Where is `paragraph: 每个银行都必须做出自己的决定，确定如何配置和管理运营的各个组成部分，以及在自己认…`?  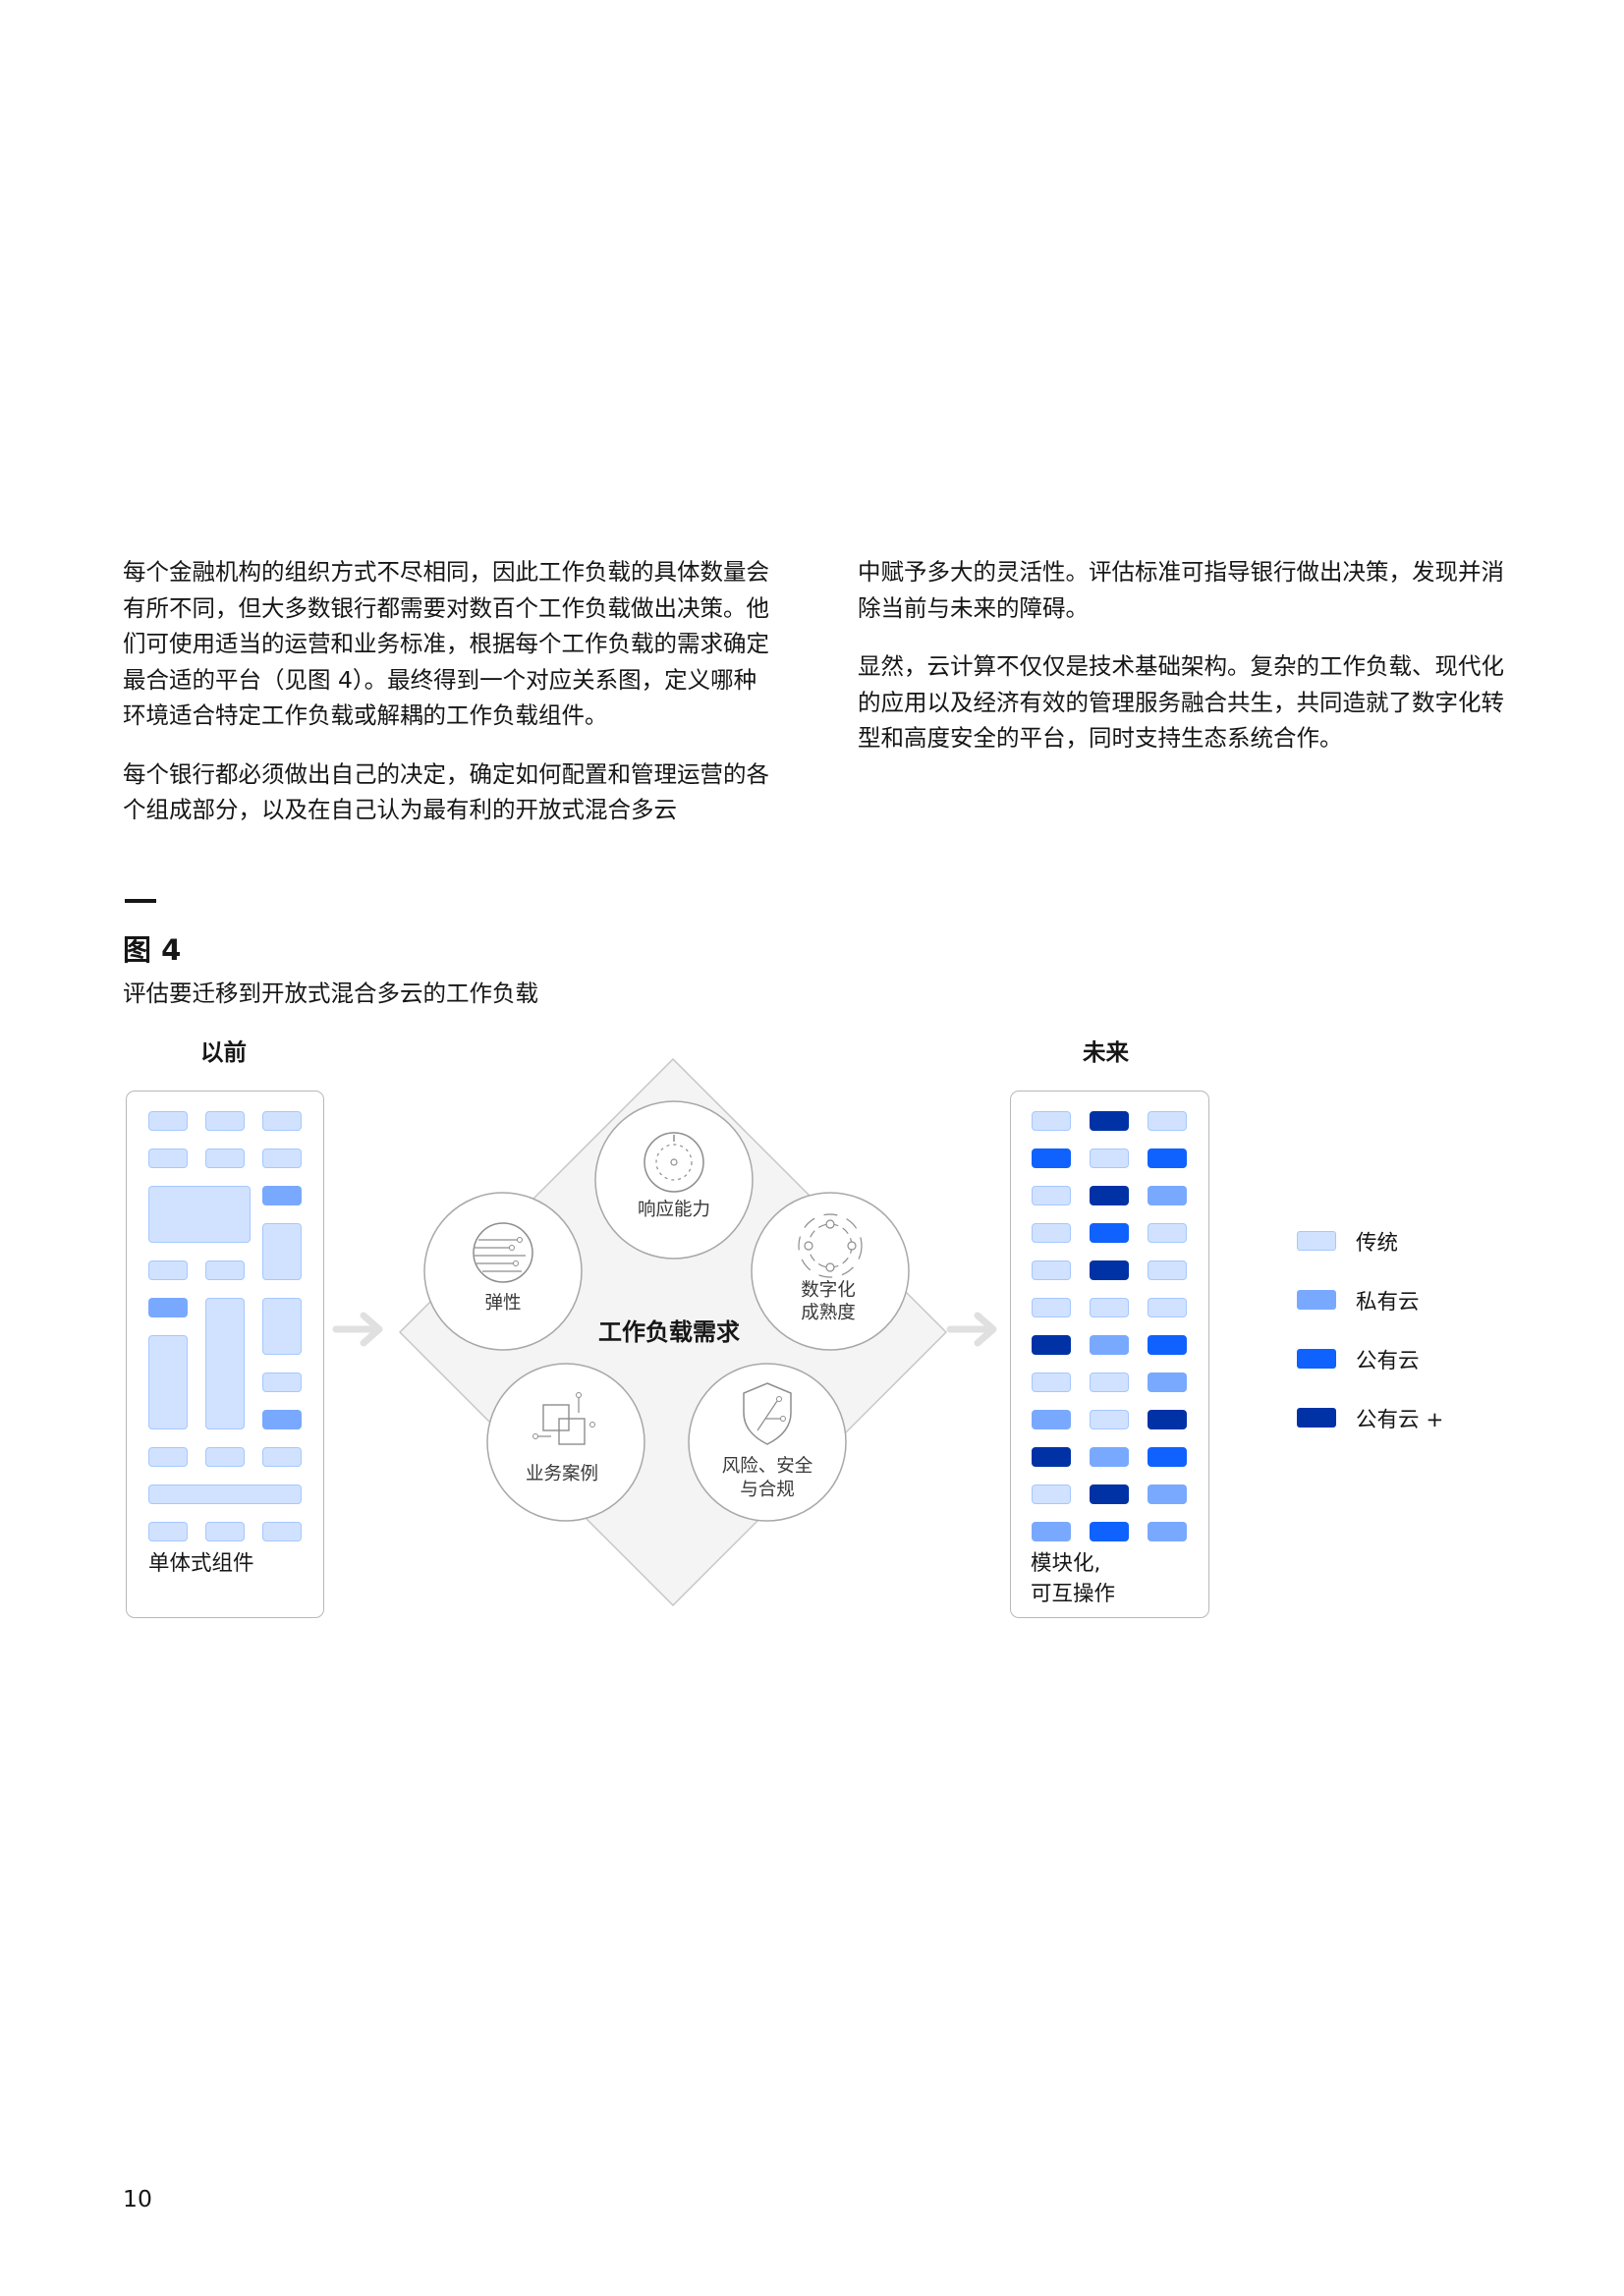 paragraph: 每个银行都必须做出自己的决定，确定如何配置和管理运营的各个组成部分，以及在自己认… is located at coordinates (446, 791).